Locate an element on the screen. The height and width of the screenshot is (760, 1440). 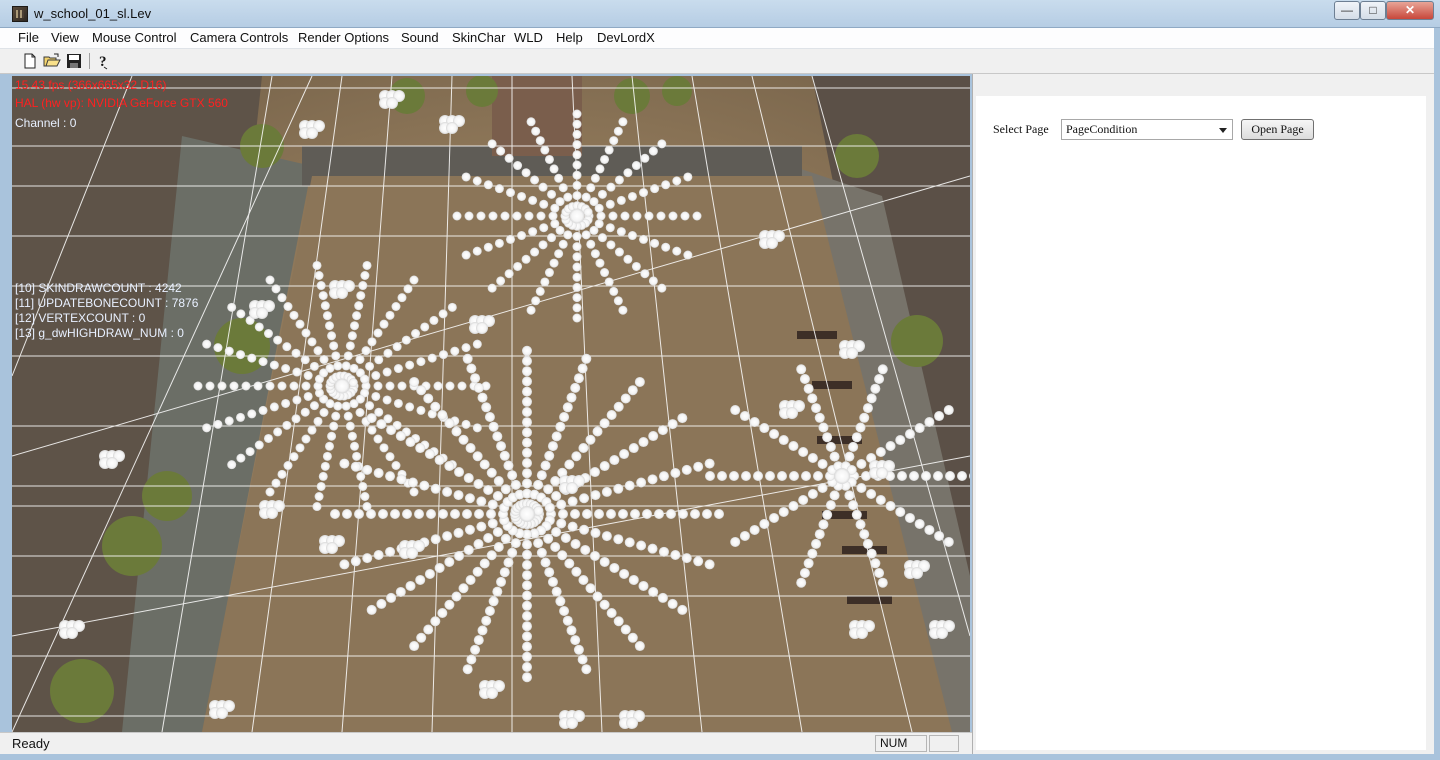
page-select-dropdown: PageCondition is located at coordinates (1147, 129).